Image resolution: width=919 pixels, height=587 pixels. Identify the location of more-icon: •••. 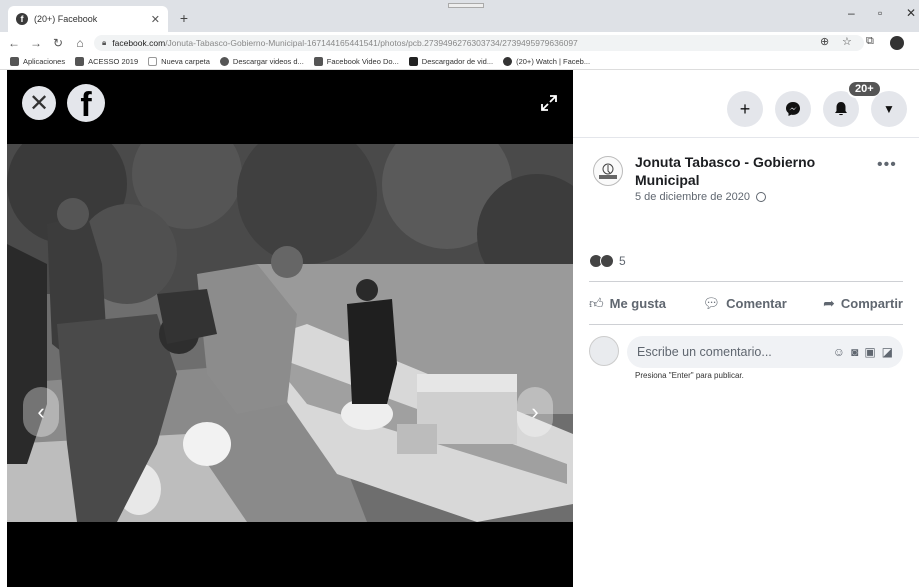
(887, 164).